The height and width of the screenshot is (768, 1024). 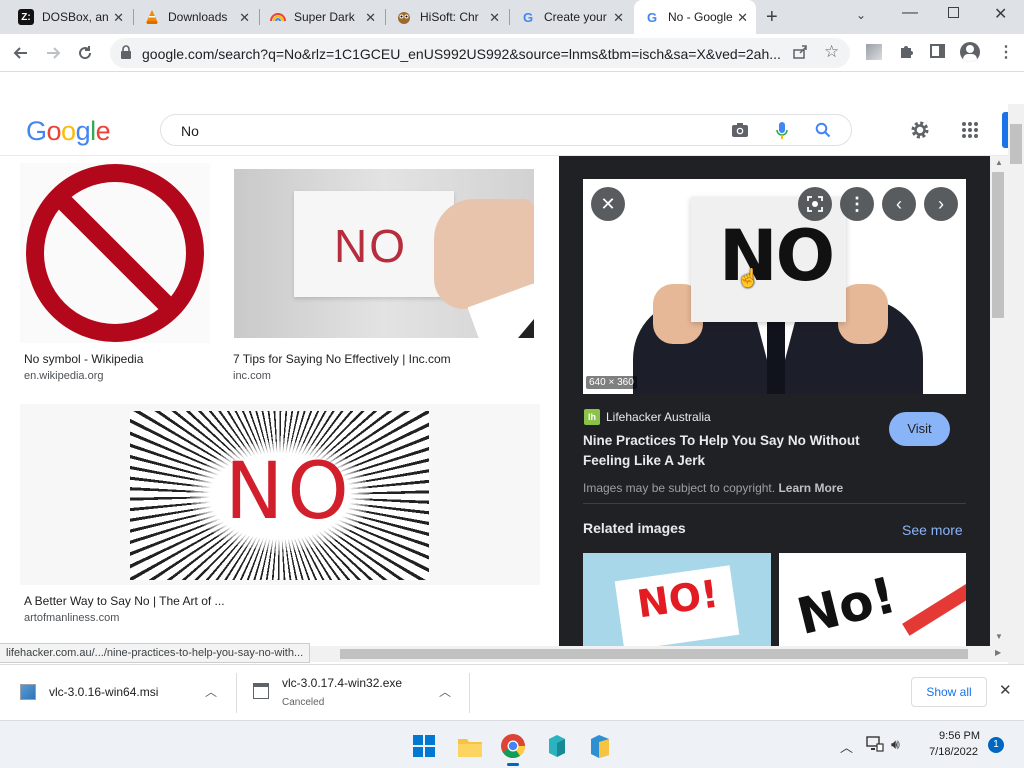 What do you see at coordinates (447, 17) in the screenshot?
I see `tab-hisoft: HiSoft: Chr ✕` at bounding box center [447, 17].